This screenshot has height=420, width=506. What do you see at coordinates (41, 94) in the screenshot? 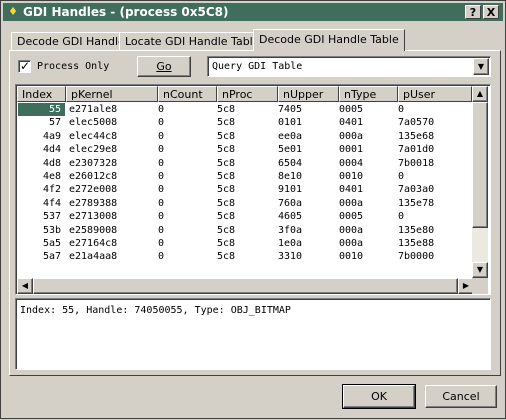
I see `column-header-index: Index` at bounding box center [41, 94].